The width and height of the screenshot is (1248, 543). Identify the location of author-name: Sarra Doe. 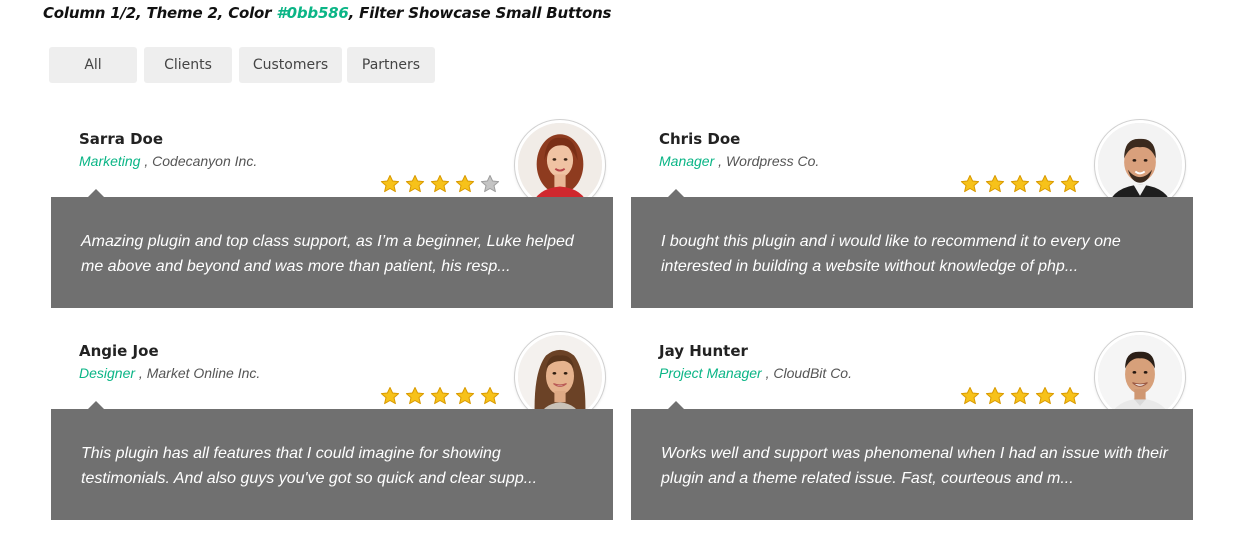
(121, 139).